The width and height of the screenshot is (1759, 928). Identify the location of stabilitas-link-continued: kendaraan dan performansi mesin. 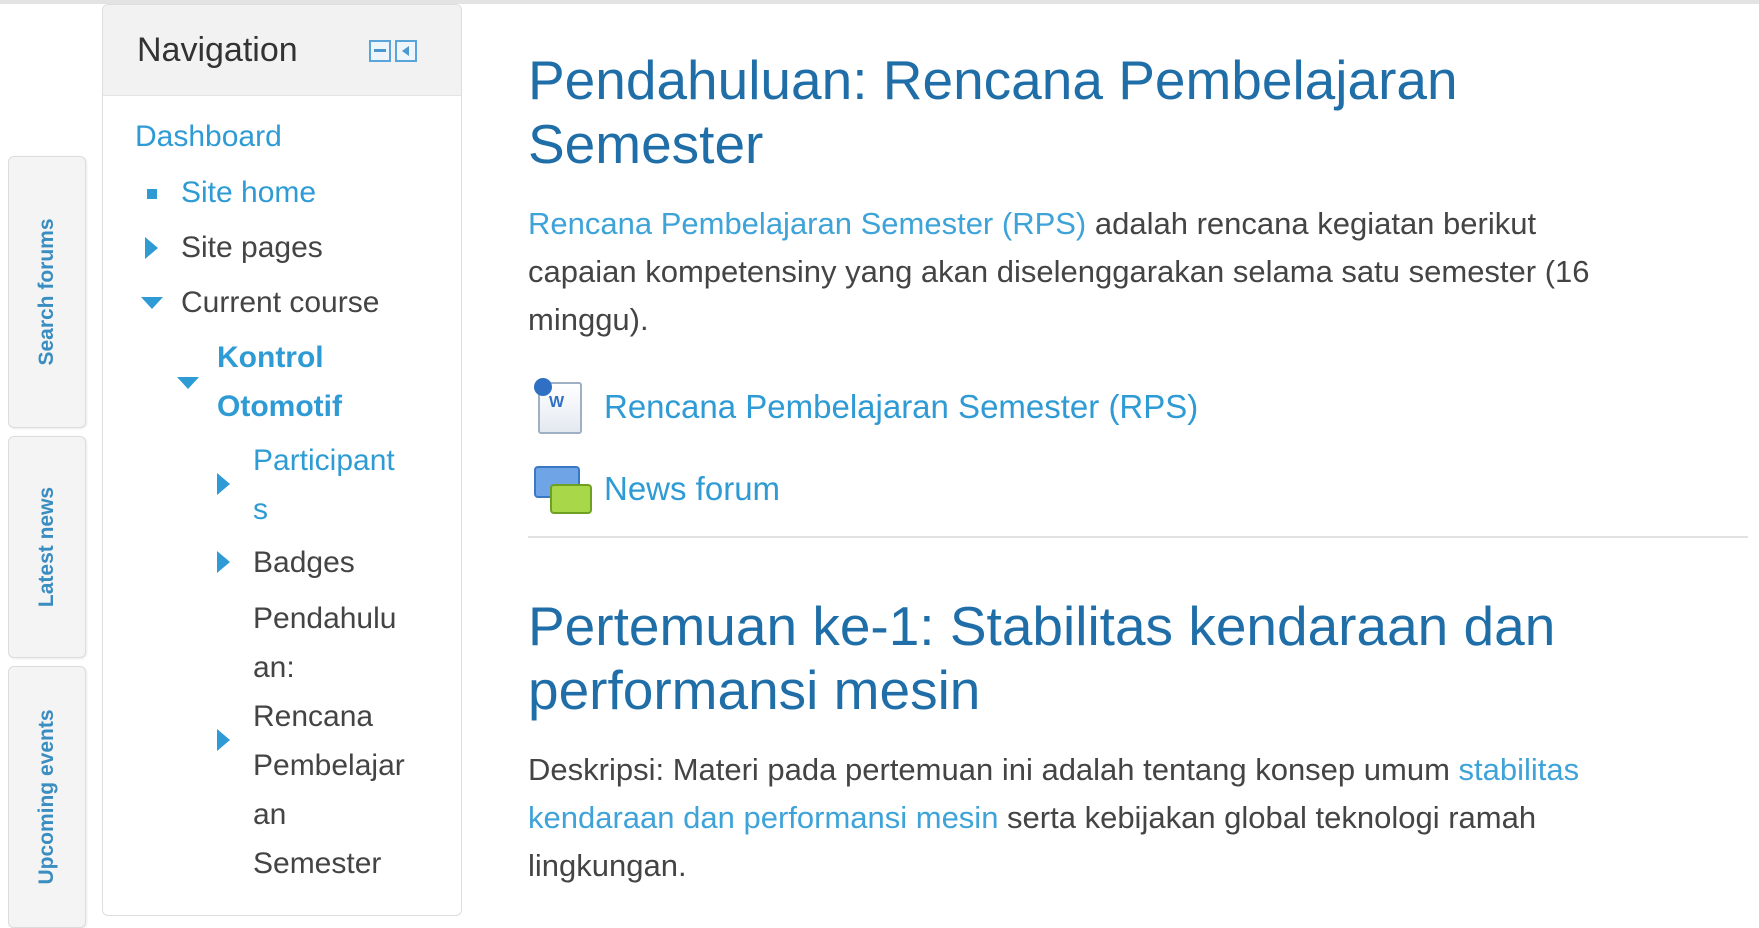
(763, 817).